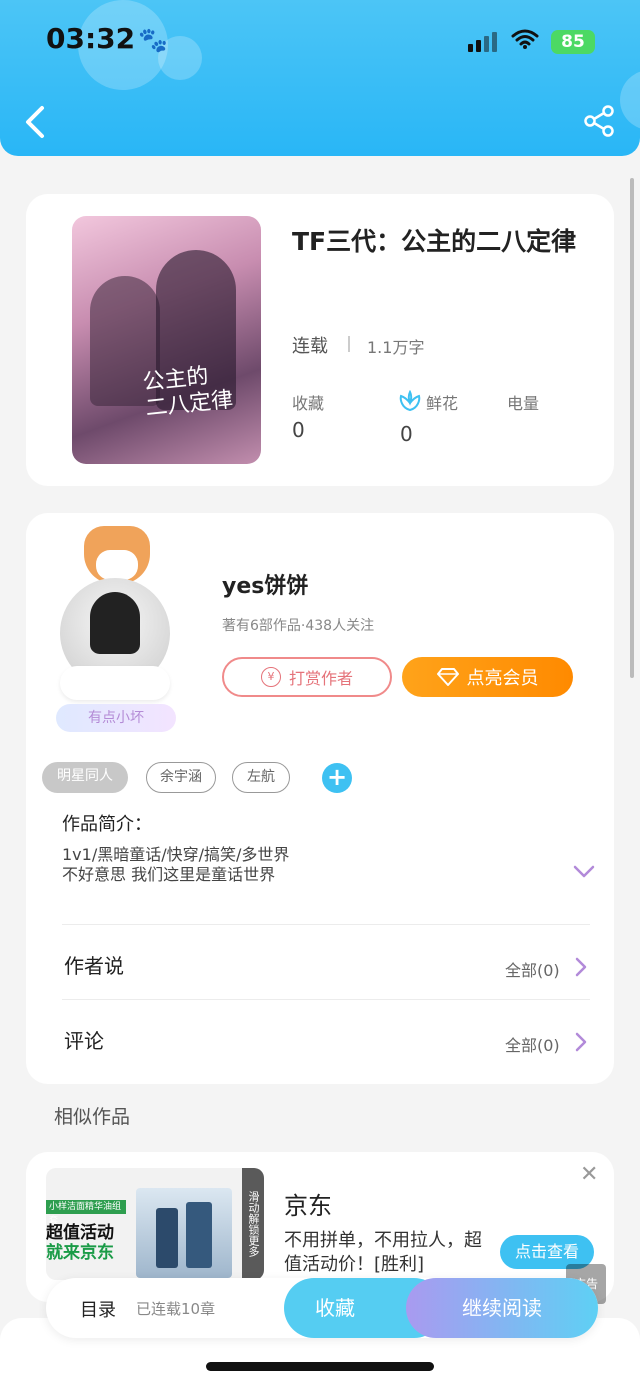 Image resolution: width=640 pixels, height=1385 pixels. I want to click on scrollbar, so click(632, 428).